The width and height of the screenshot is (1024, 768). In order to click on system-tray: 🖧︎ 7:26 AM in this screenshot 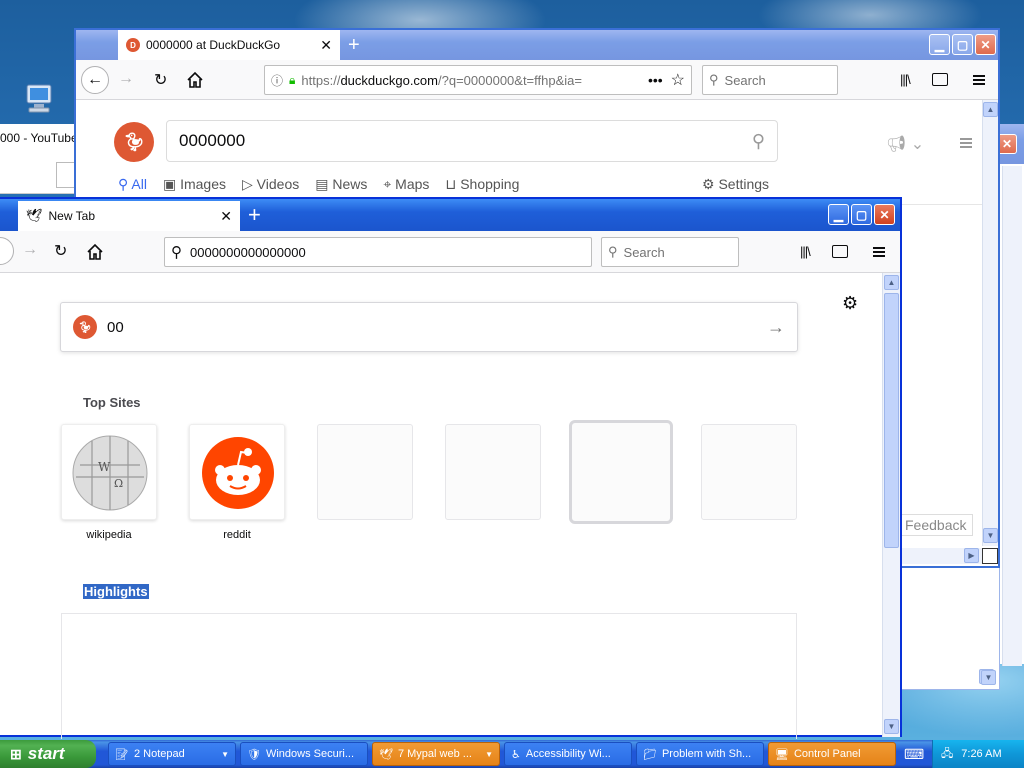, I will do `click(978, 754)`.